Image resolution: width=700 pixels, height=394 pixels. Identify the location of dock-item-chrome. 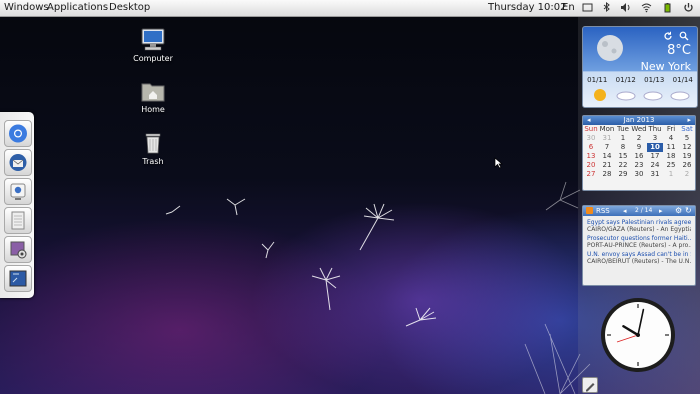
(18, 133).